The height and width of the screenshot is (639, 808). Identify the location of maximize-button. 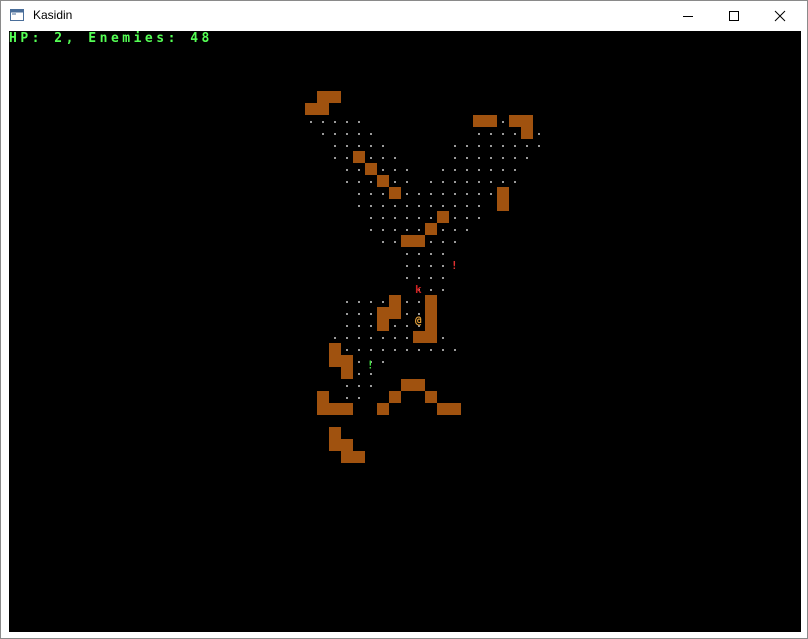
(734, 16).